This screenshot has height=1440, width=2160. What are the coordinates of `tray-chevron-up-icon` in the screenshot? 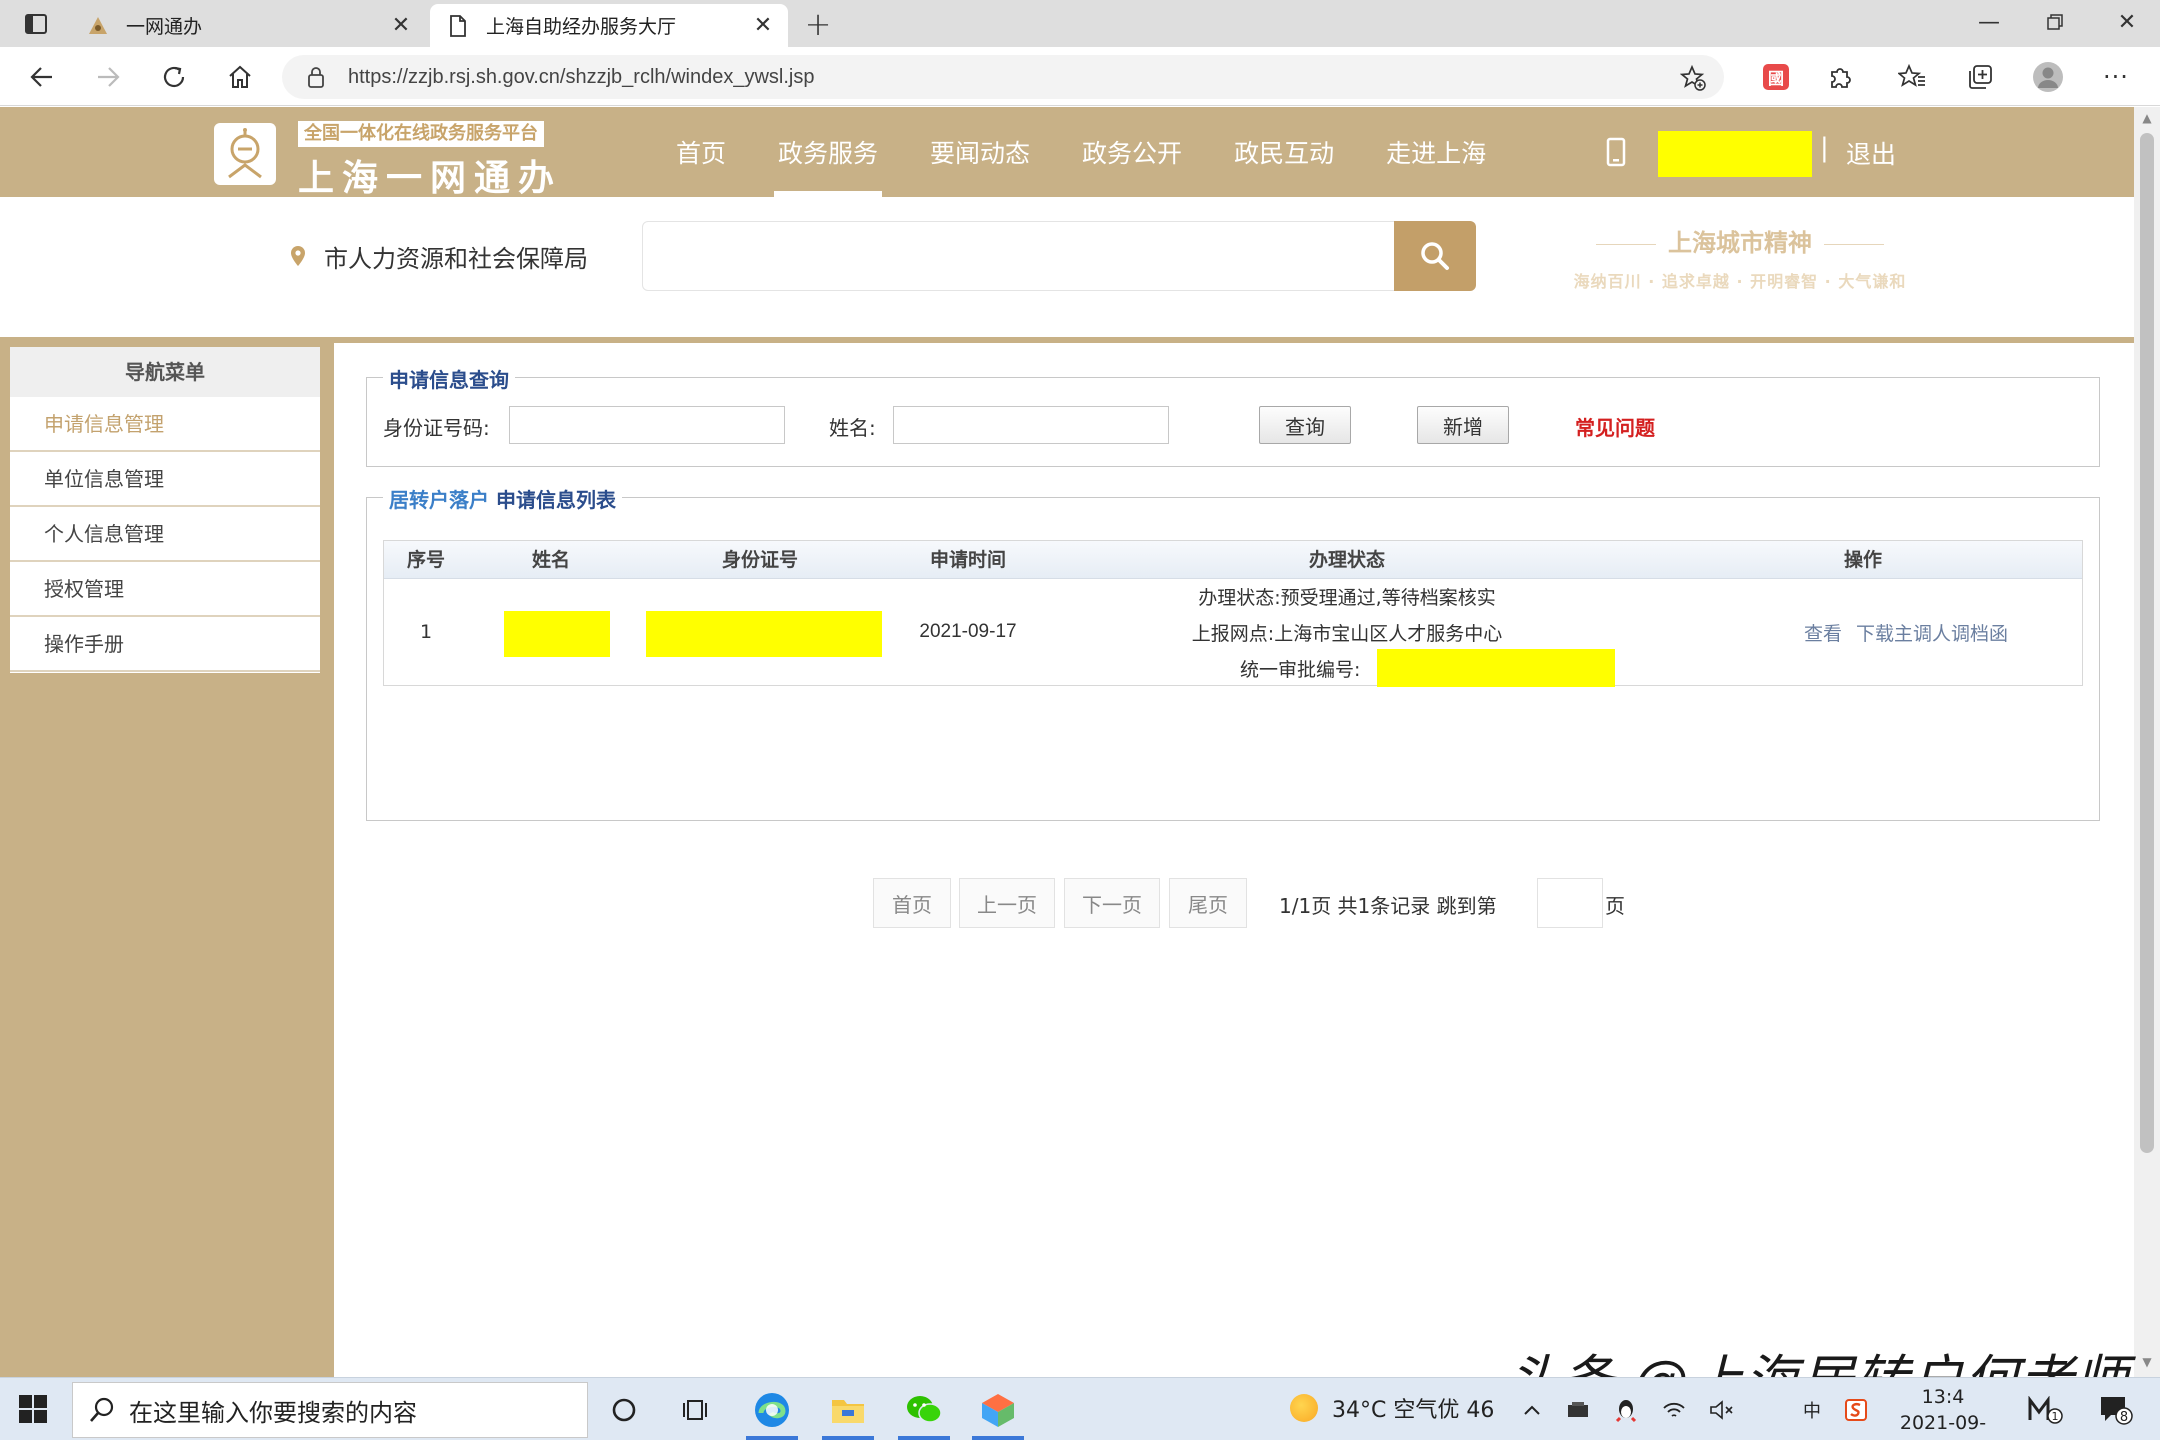 It's located at (1532, 1410).